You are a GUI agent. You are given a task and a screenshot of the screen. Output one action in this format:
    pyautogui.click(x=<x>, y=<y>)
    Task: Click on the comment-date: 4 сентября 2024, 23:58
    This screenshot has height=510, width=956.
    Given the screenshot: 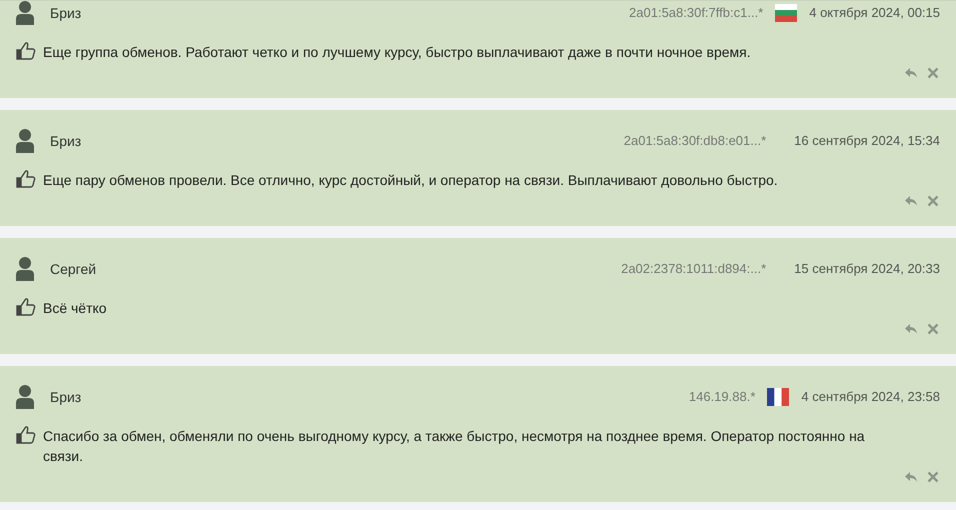 What is the action you would take?
    pyautogui.click(x=870, y=397)
    